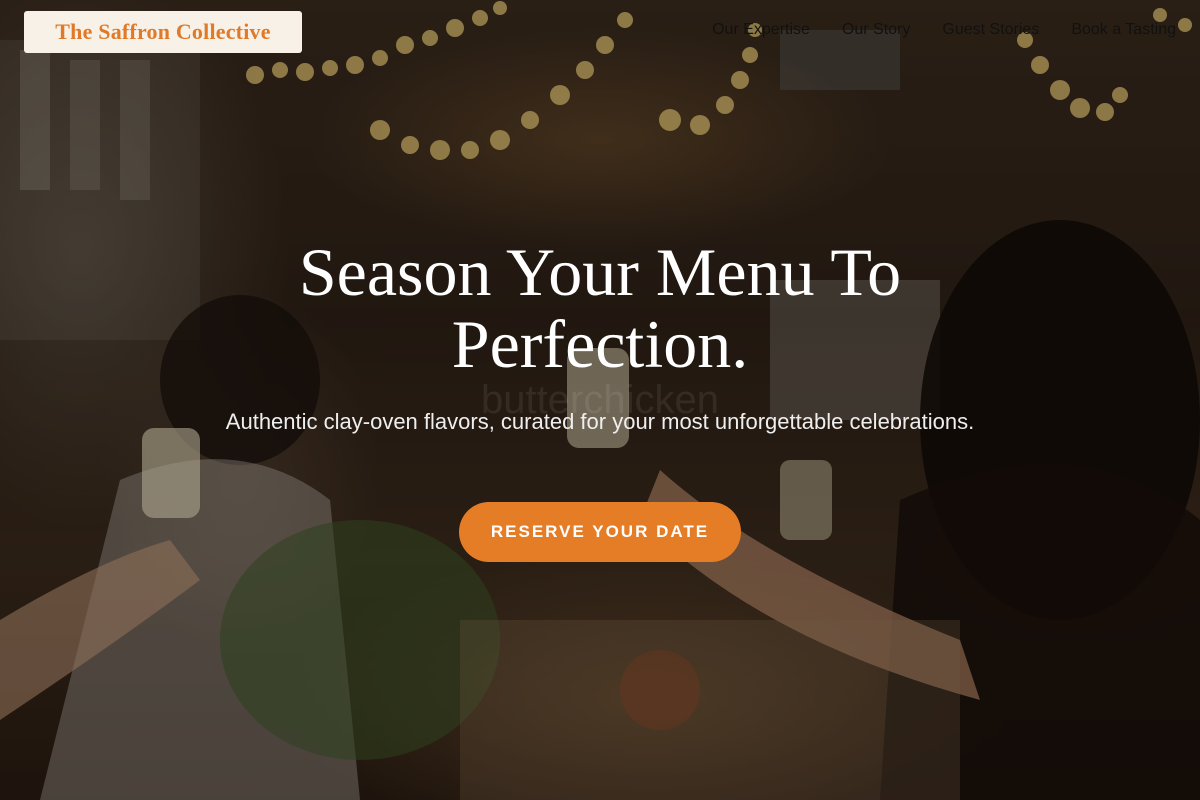 This screenshot has height=800, width=1200. I want to click on nav-item-guest-stories: Guest Stories, so click(990, 30).